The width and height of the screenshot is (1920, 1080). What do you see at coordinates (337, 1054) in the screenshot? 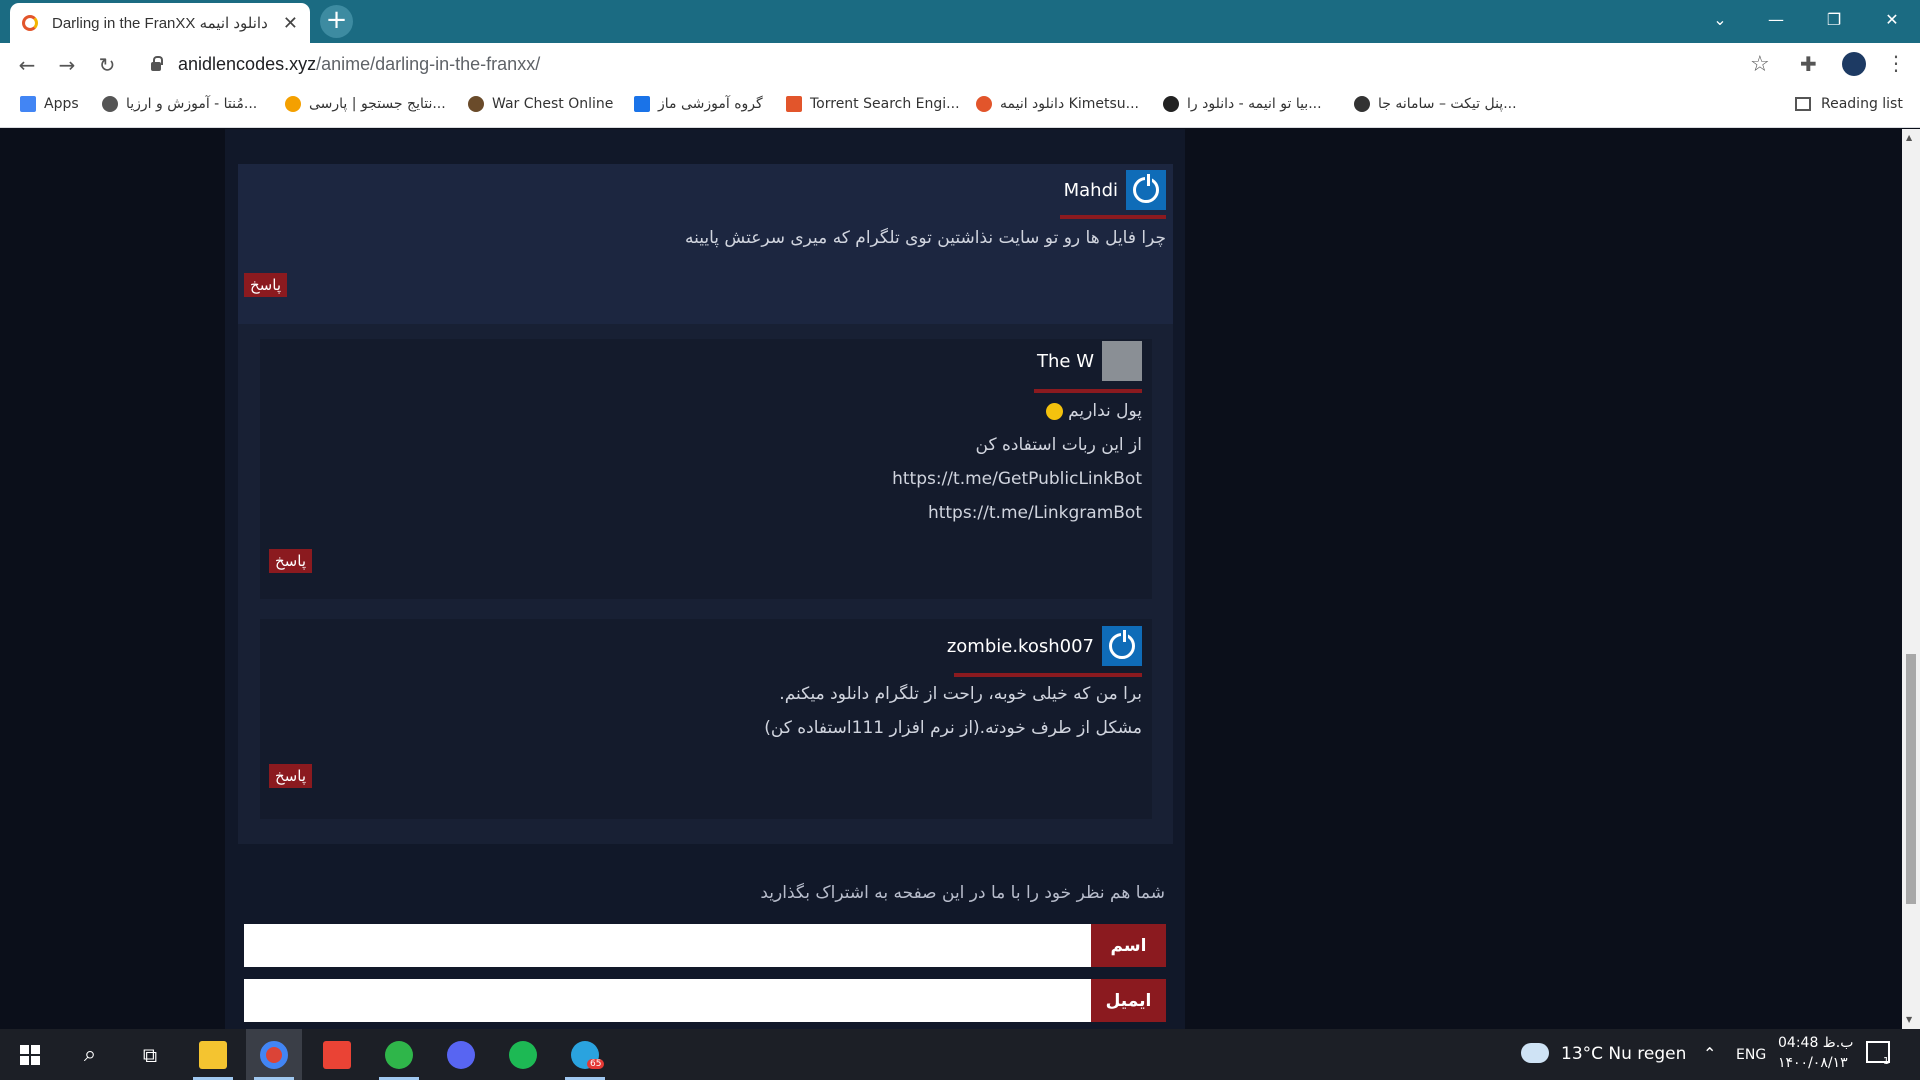
I see `gmail-icon` at bounding box center [337, 1054].